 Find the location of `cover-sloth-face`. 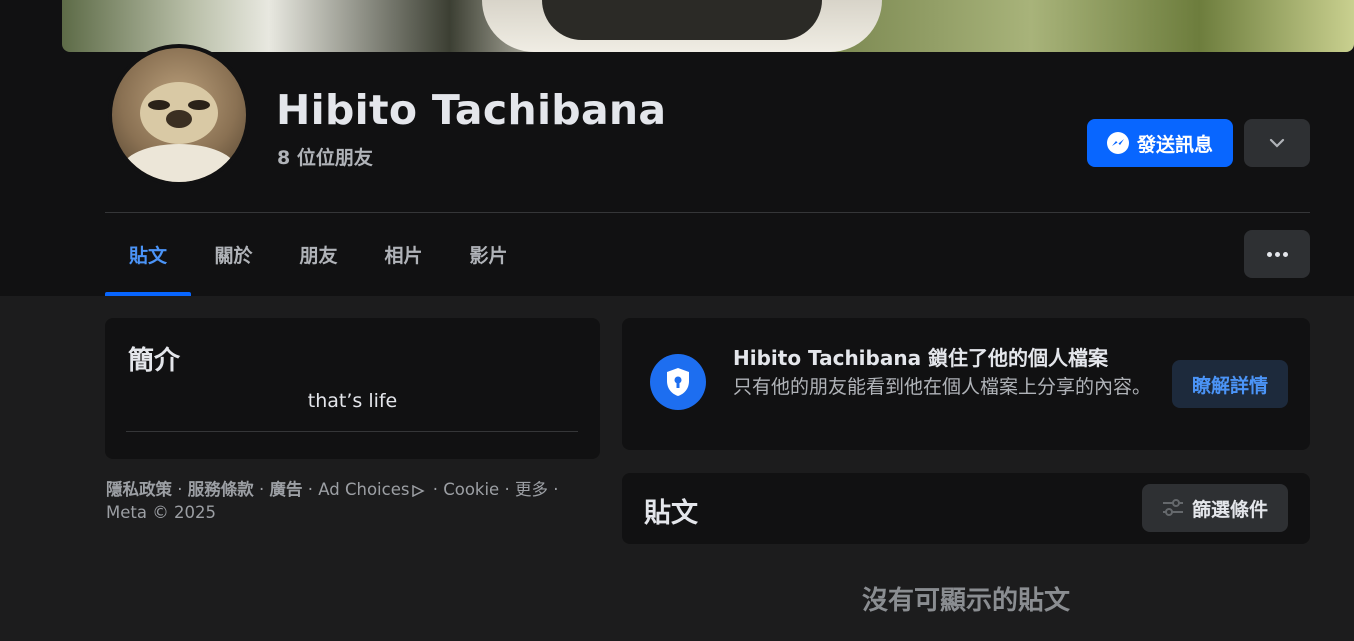

cover-sloth-face is located at coordinates (682, 20).